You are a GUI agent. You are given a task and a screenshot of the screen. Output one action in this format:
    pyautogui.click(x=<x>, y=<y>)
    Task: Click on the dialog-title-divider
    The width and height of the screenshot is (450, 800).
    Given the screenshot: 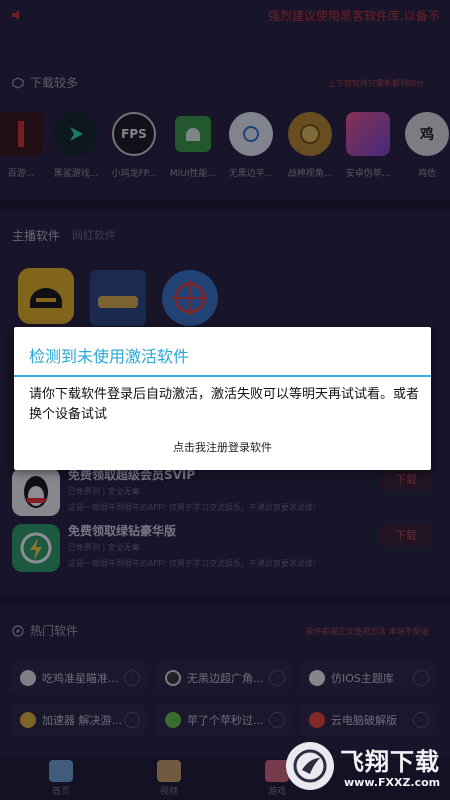 What is the action you would take?
    pyautogui.click(x=222, y=376)
    